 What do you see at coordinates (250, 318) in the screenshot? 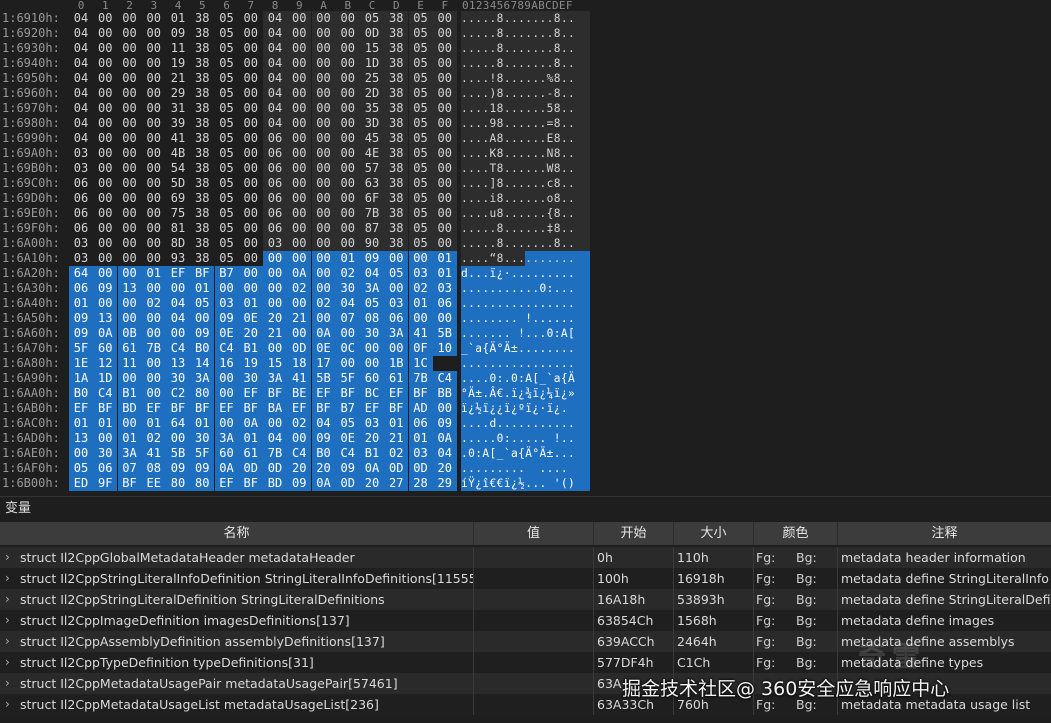
I see `hex-byte: 0E` at bounding box center [250, 318].